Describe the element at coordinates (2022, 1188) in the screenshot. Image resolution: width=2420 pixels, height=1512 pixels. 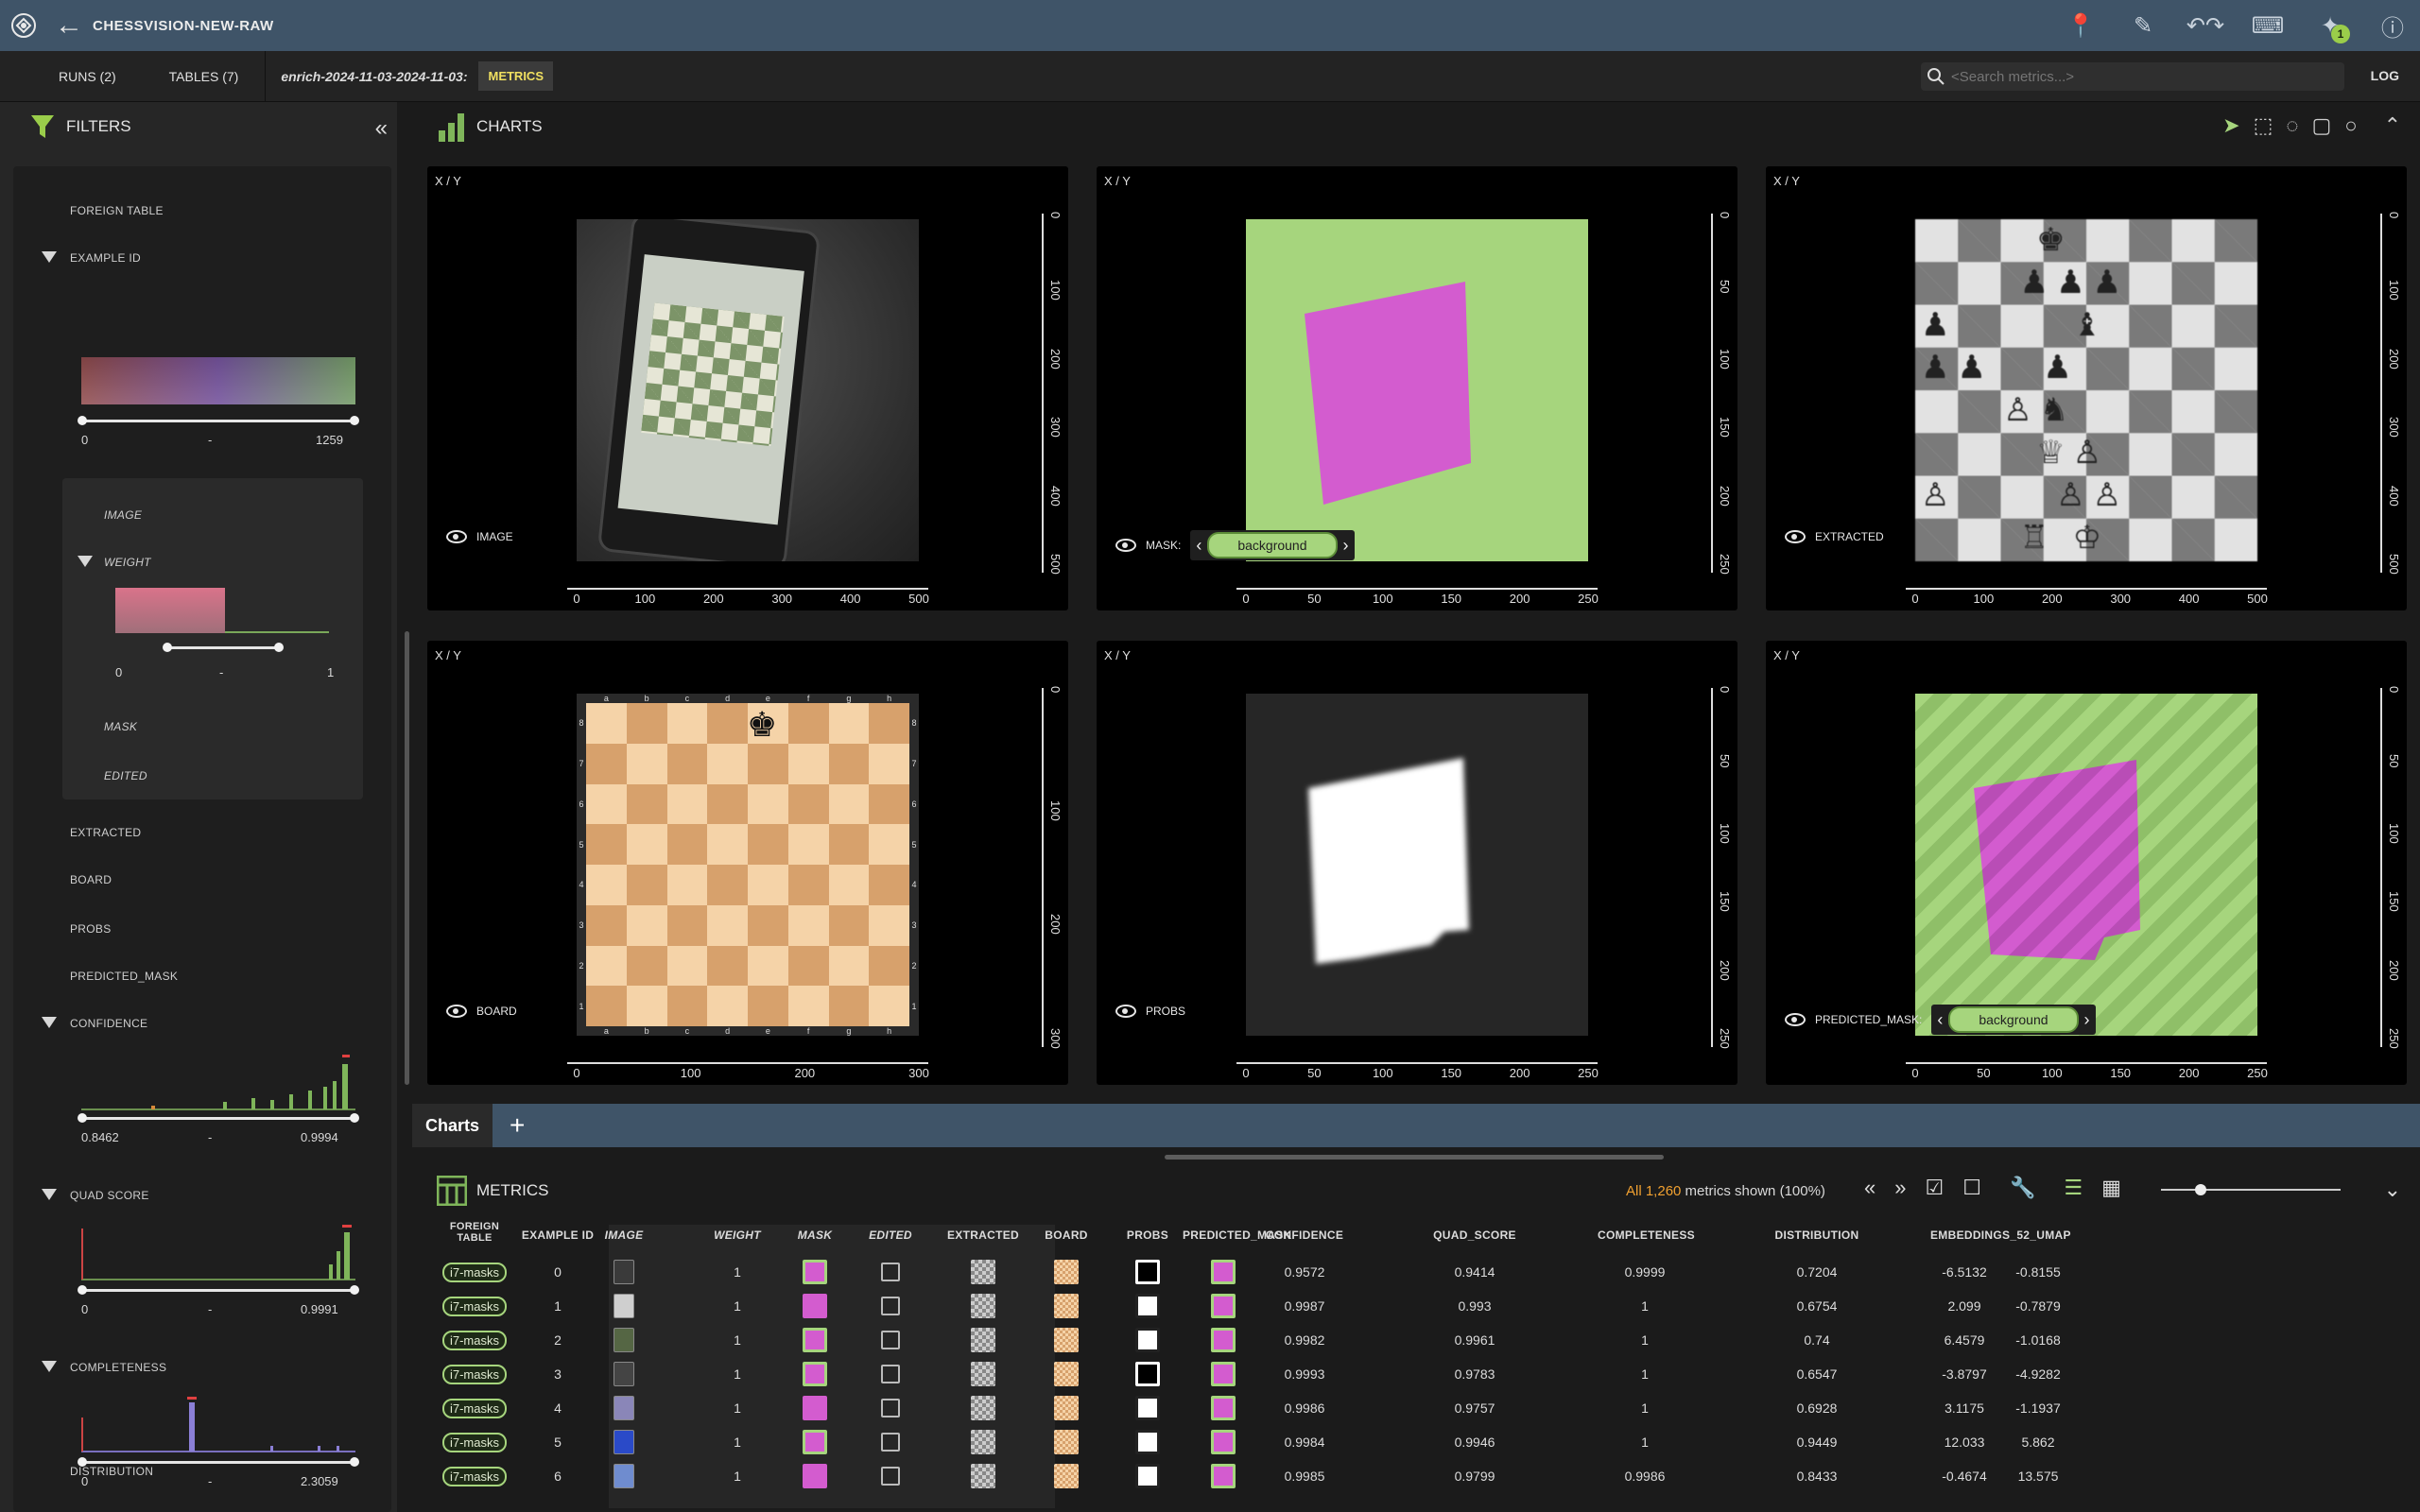
I see `wrench-icon: 🔧` at that location.